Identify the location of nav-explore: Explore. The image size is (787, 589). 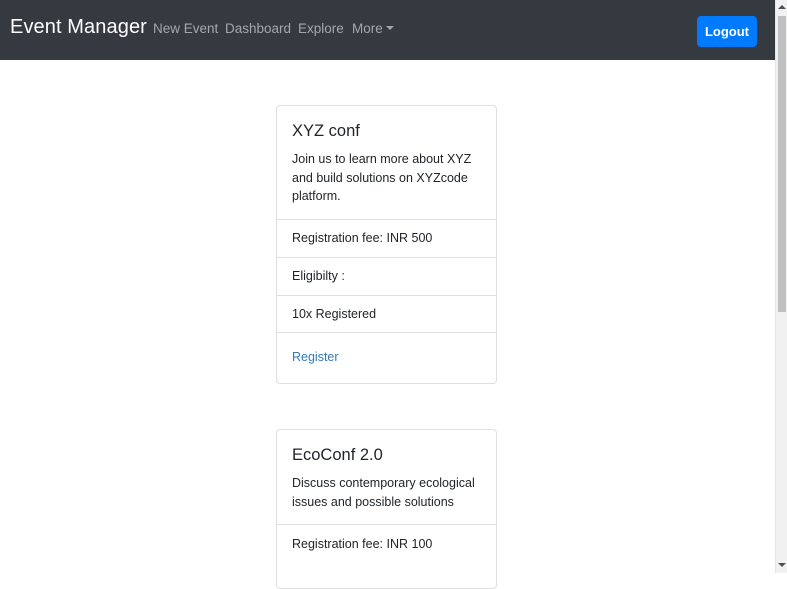
(321, 28).